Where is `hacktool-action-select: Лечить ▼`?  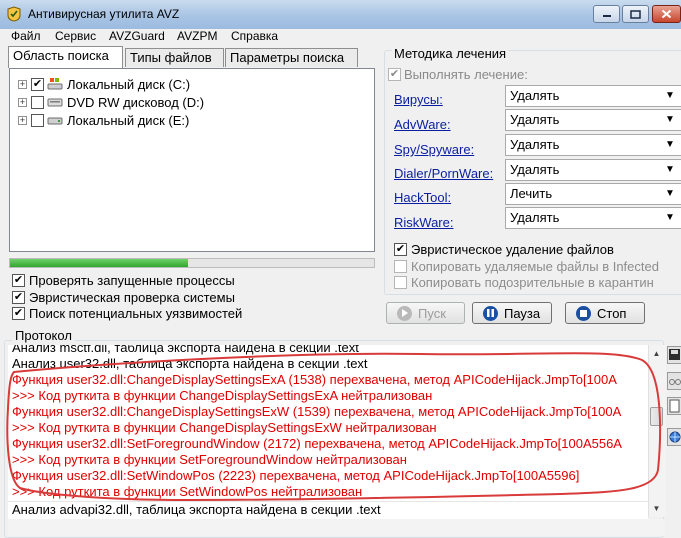 hacktool-action-select: Лечить ▼ is located at coordinates (593, 194).